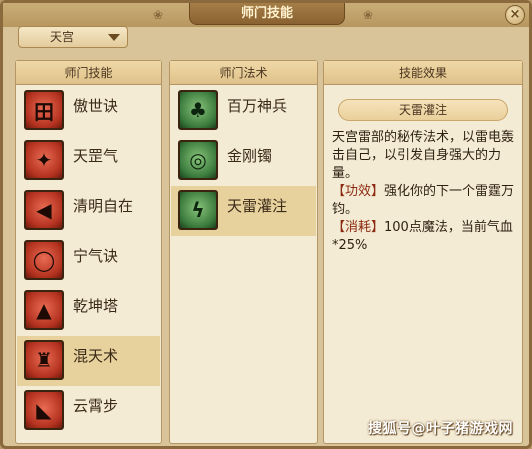 This screenshot has width=532, height=449. Describe the element at coordinates (250, 156) in the screenshot. I see `spell-item-label: 金刚镯` at that location.